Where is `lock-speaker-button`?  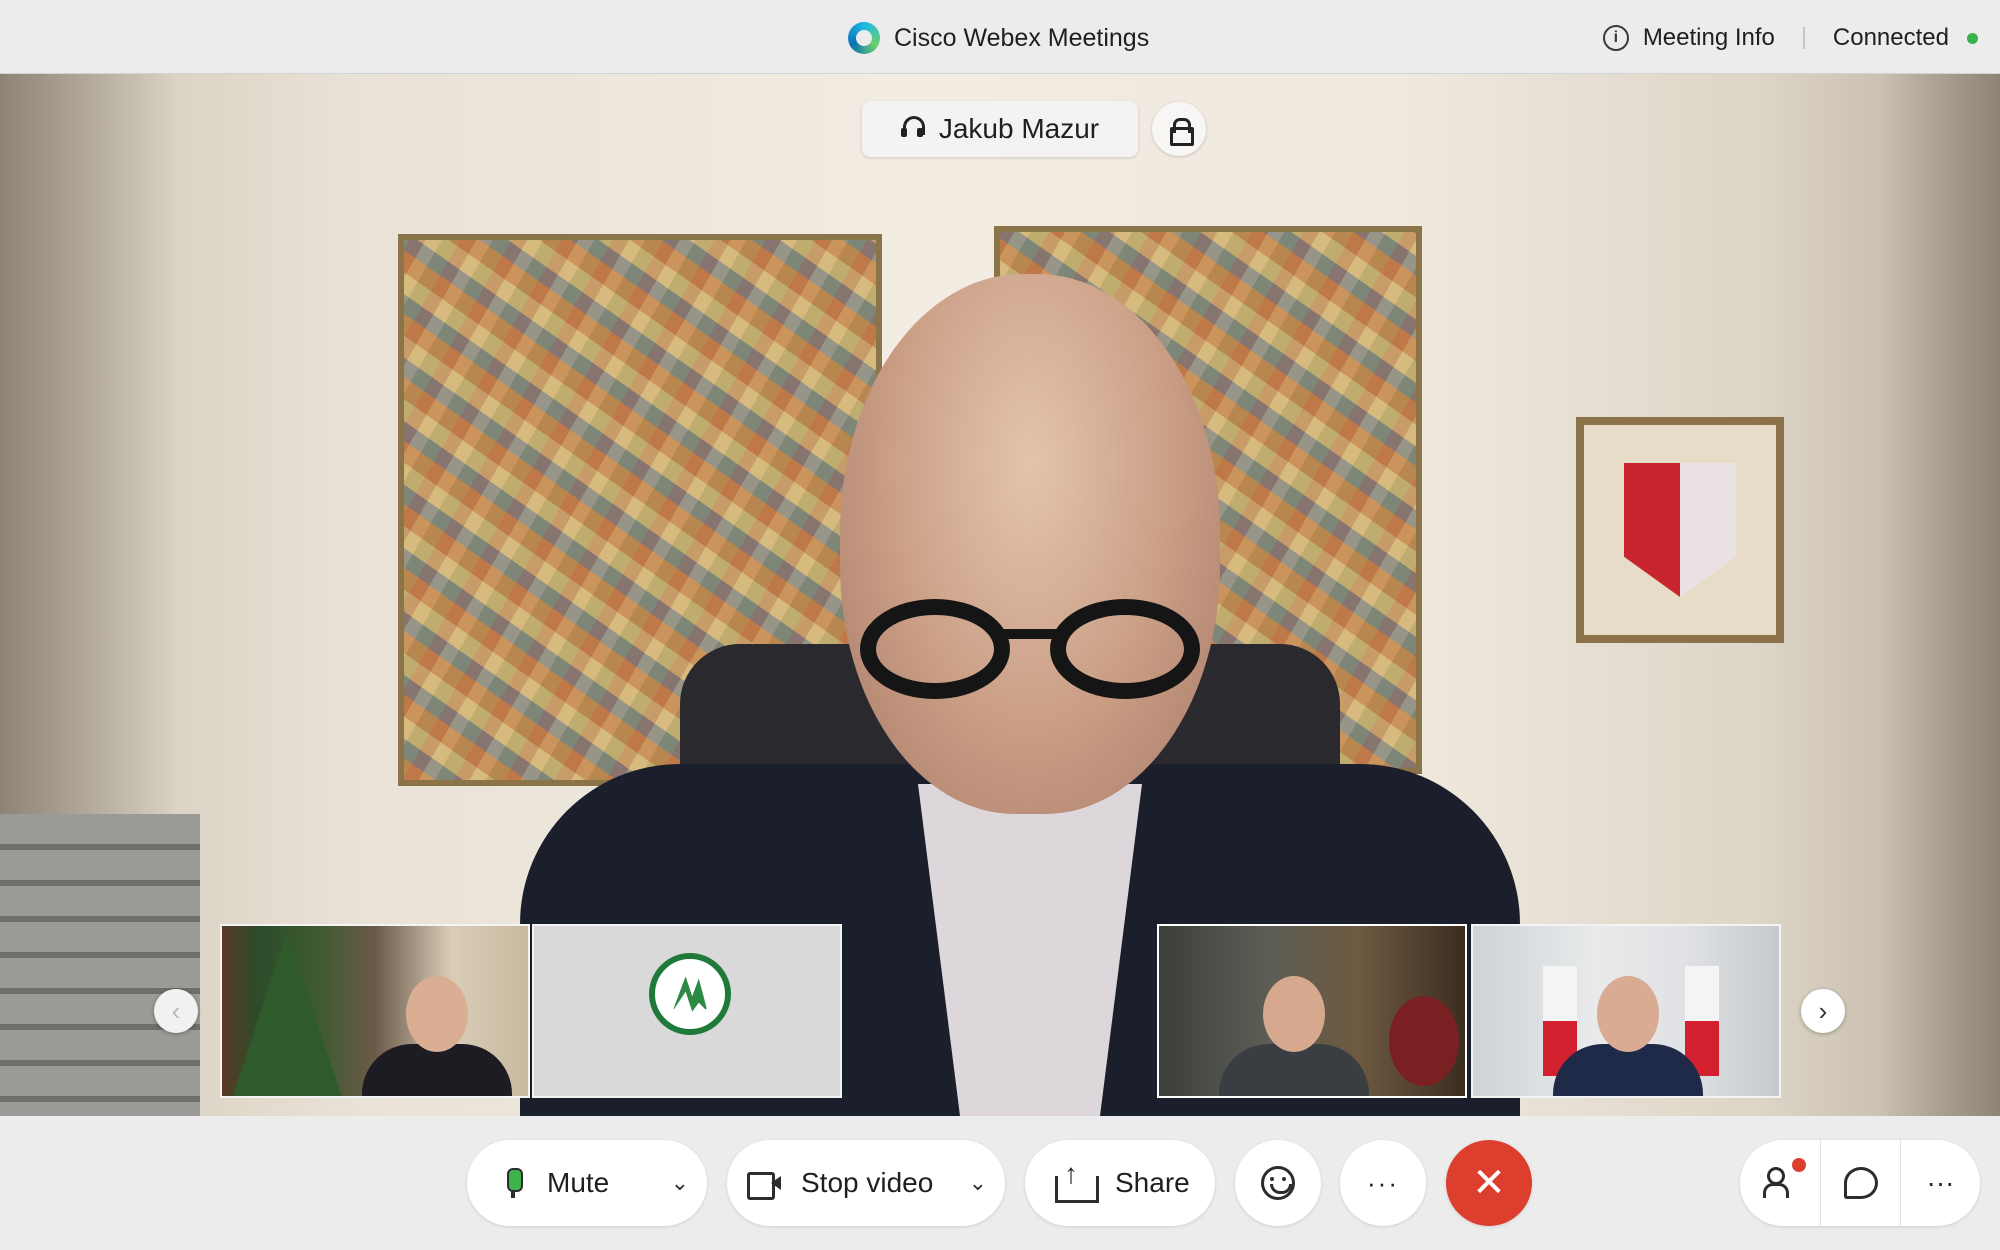
lock-speaker-button is located at coordinates (1179, 129).